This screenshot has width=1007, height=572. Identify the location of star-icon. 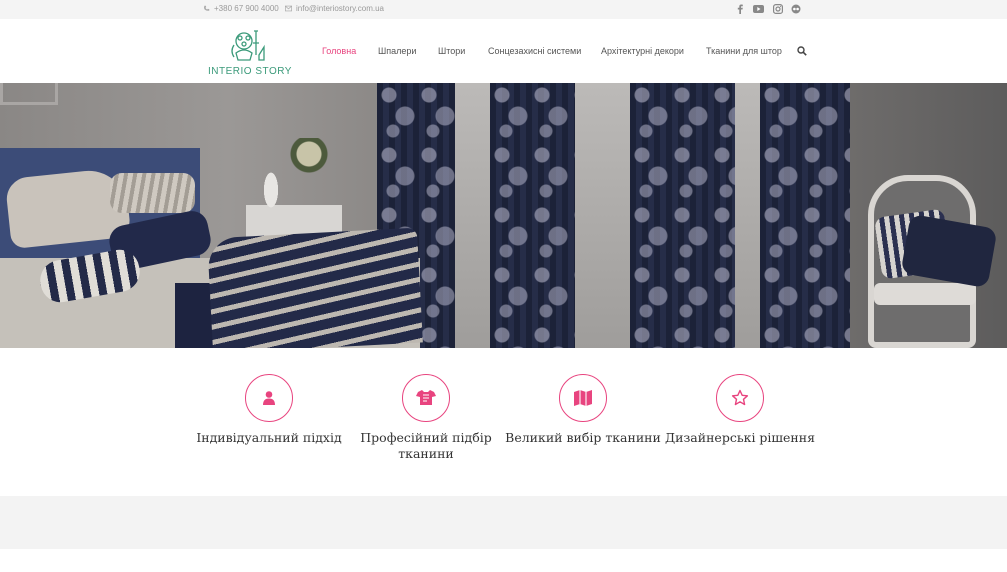
(740, 397).